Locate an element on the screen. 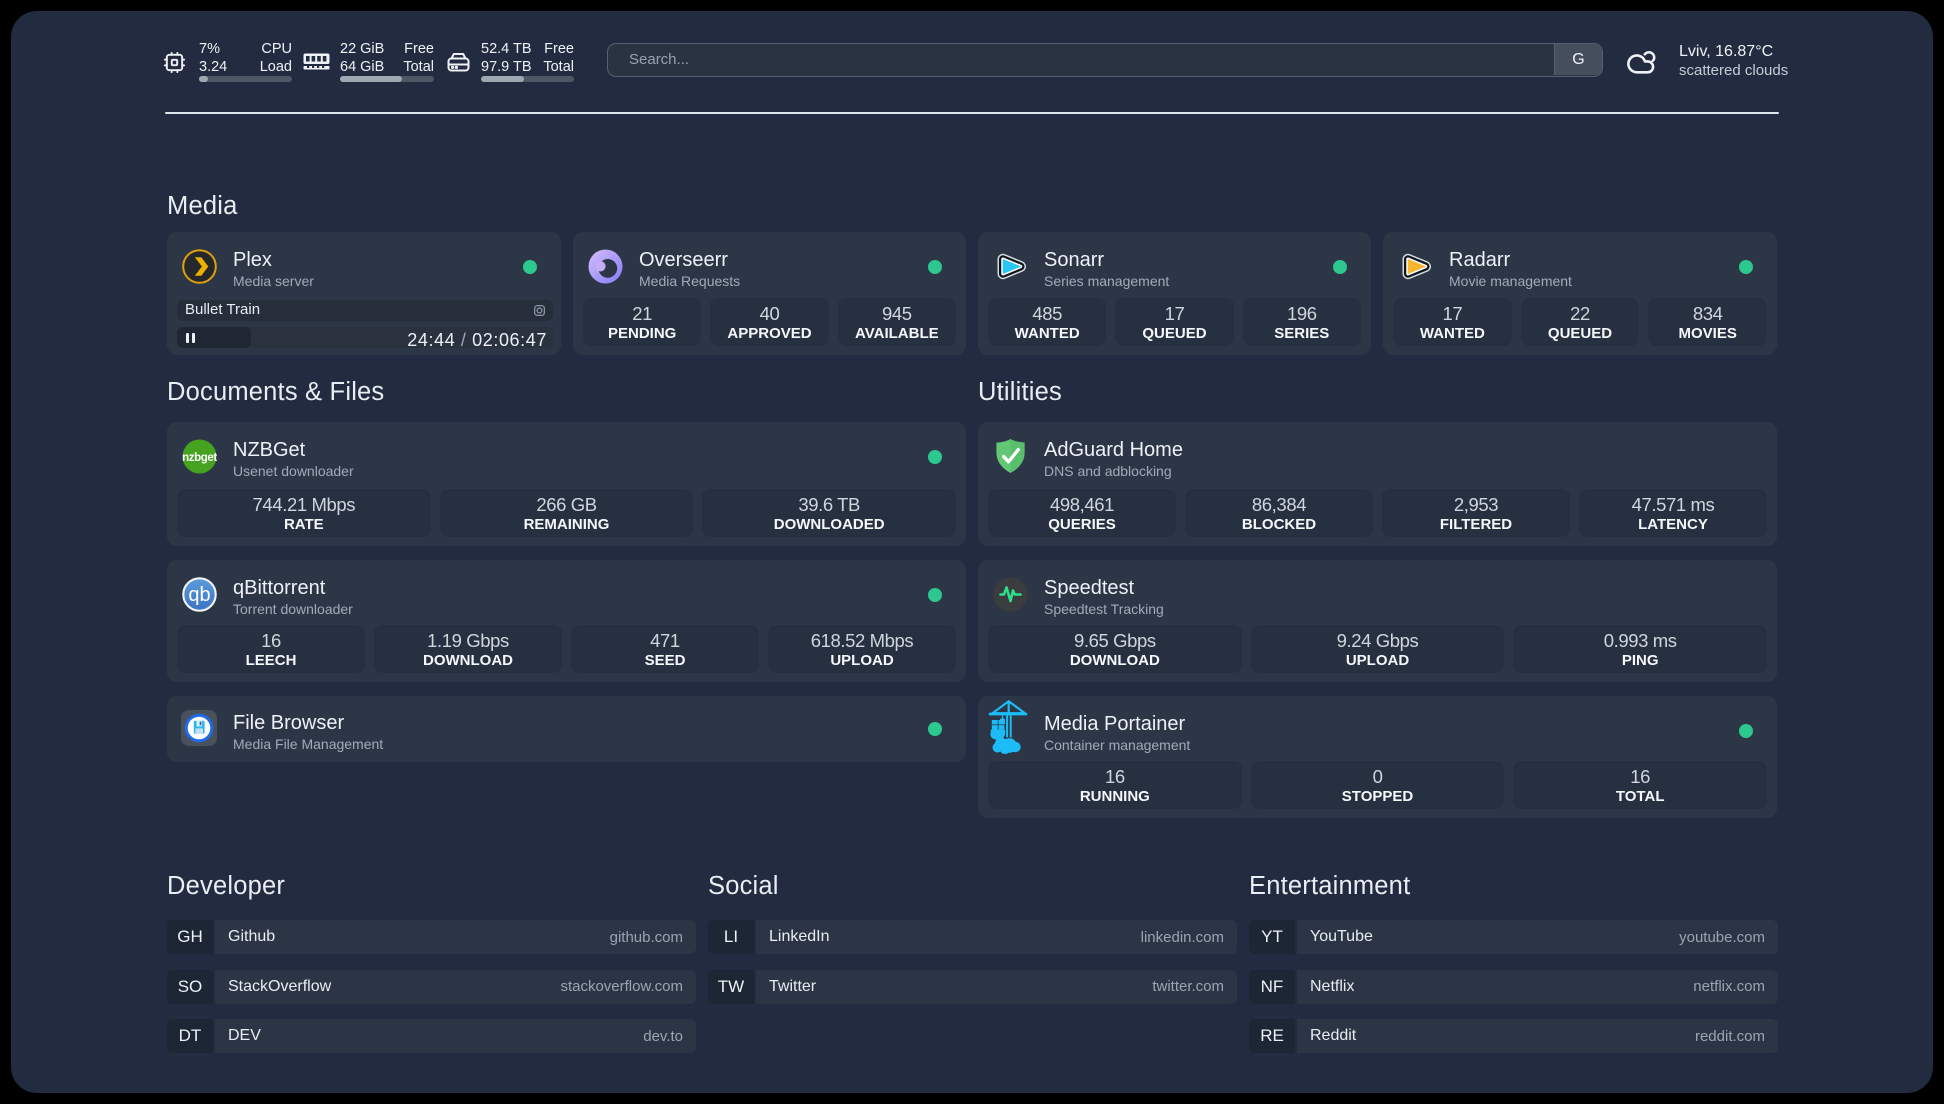 This screenshot has height=1104, width=1944. svg-text: nzbget is located at coordinates (199, 458).